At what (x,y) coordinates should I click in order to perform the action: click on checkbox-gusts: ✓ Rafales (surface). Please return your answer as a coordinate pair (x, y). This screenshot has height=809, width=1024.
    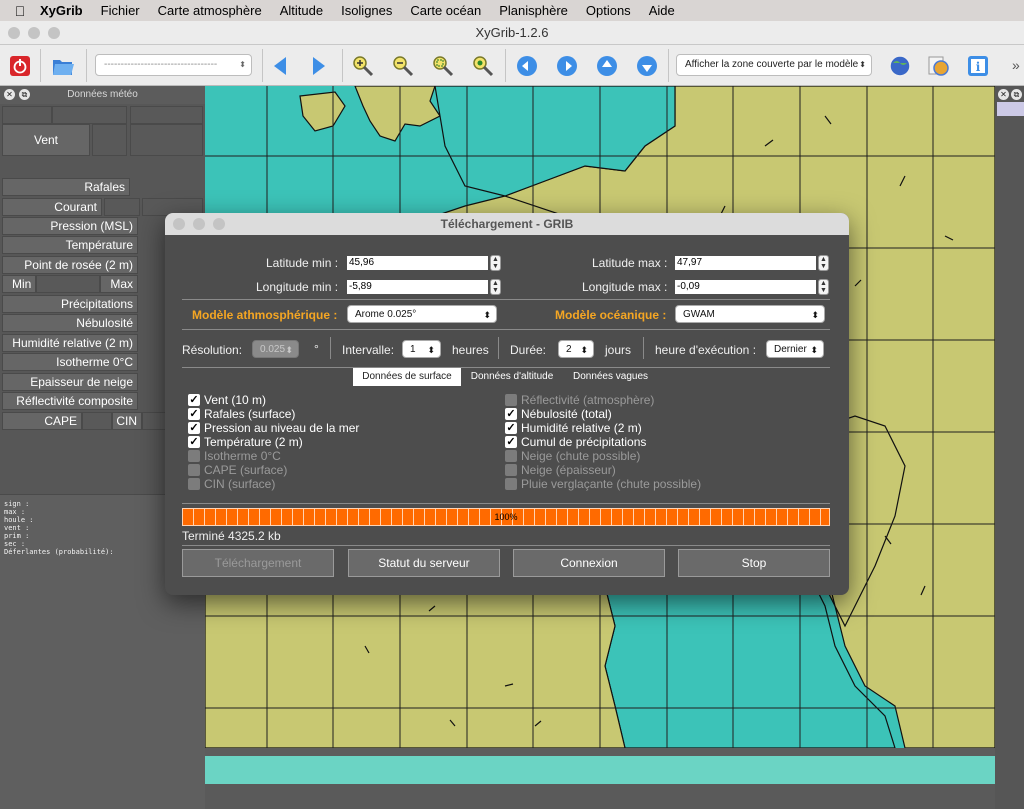
    Looking at the image, I should click on (241, 414).